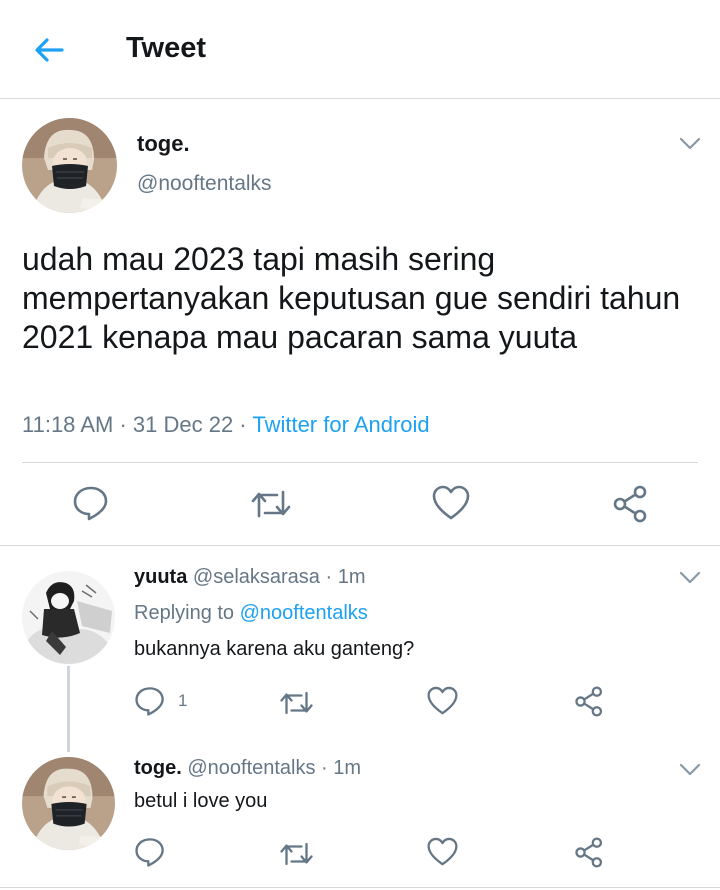 The image size is (720, 890). Describe the element at coordinates (166, 48) in the screenshot. I see `page-title: Tweet` at that location.